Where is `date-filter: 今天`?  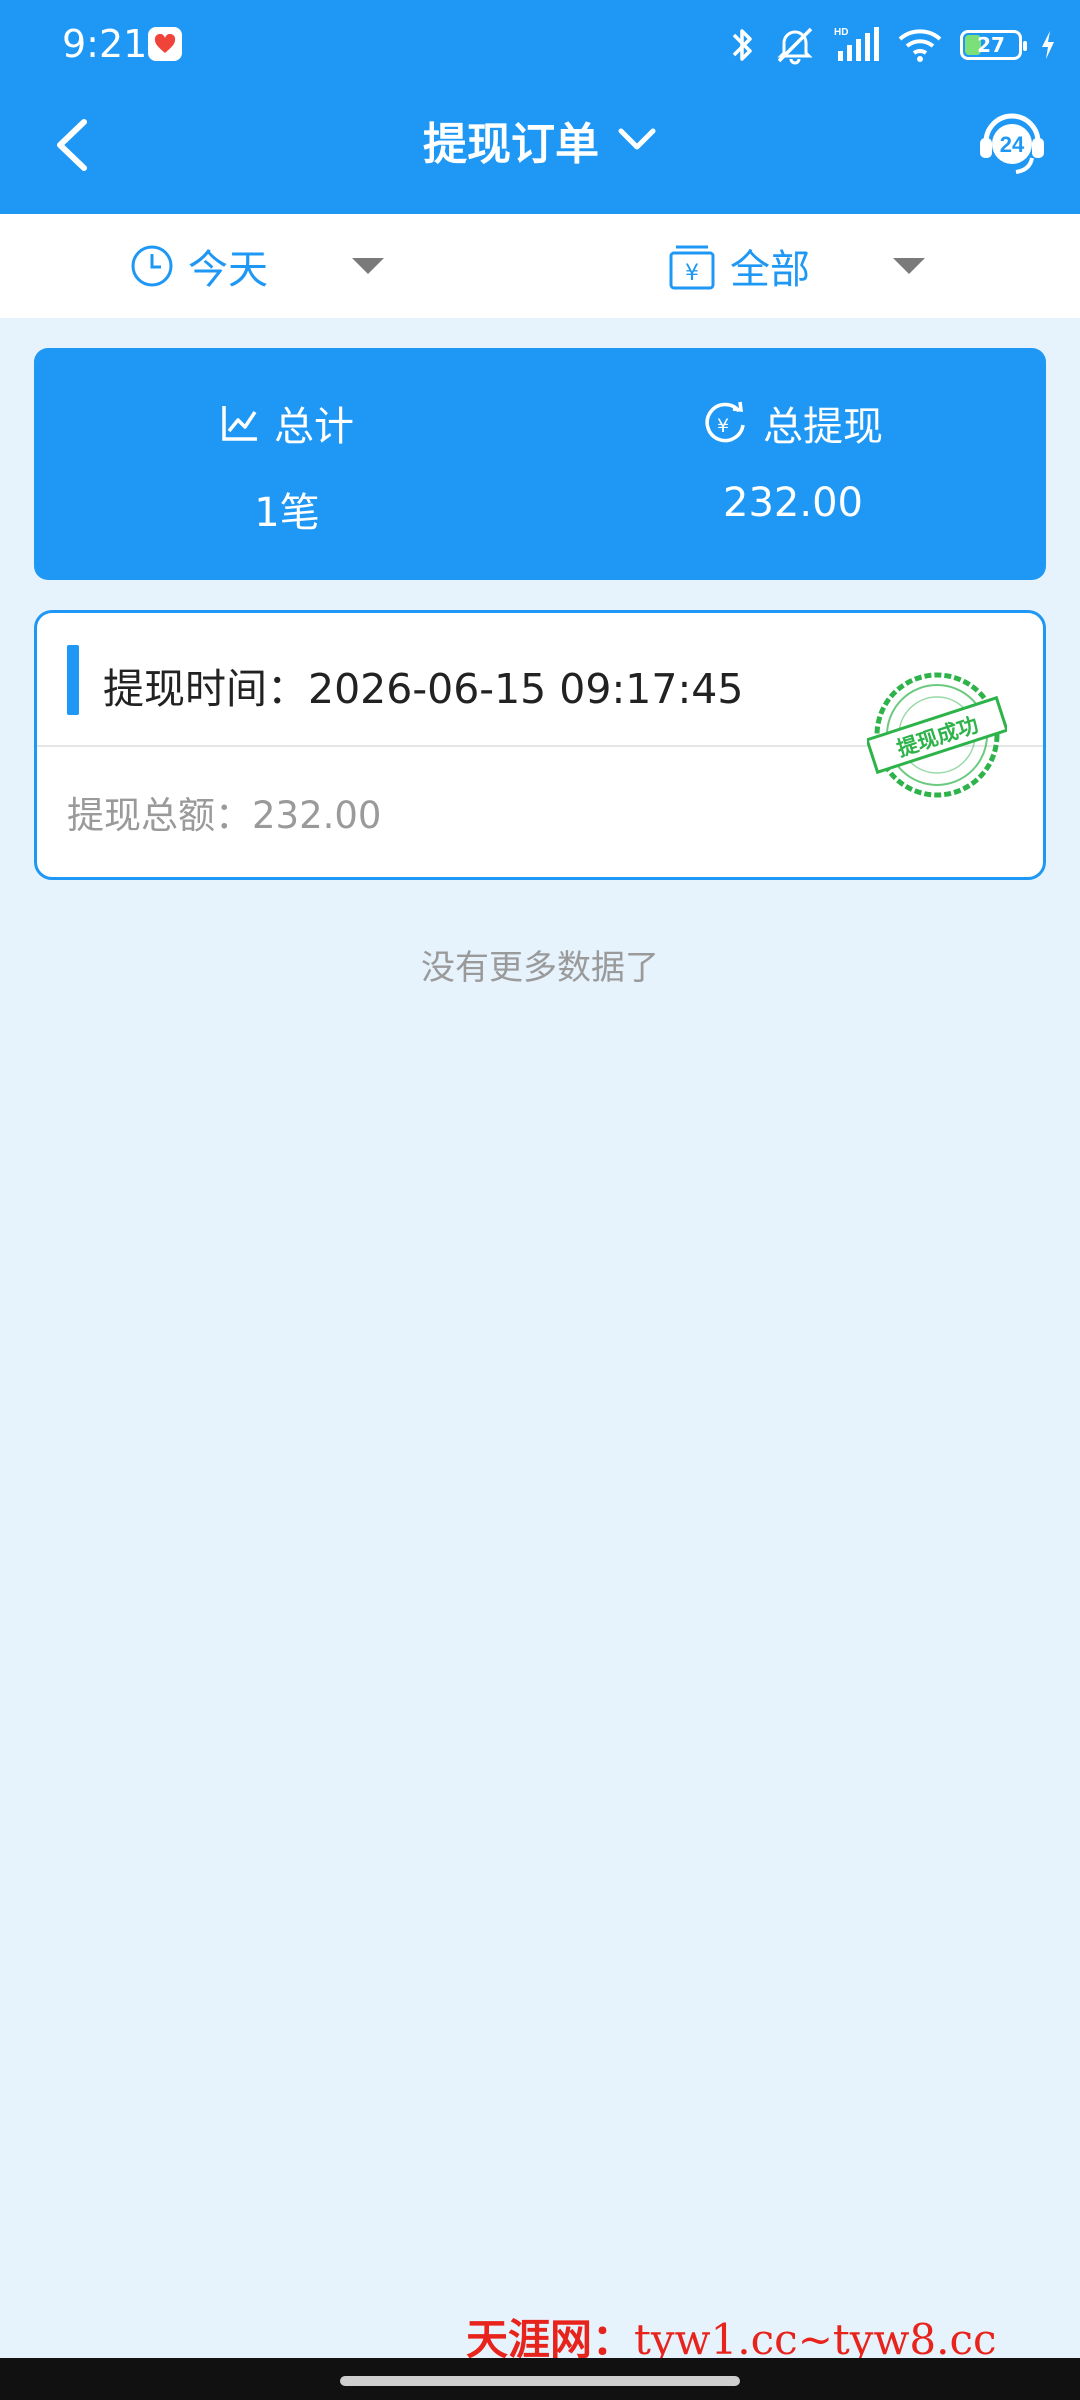
date-filter: 今天 is located at coordinates (199, 266).